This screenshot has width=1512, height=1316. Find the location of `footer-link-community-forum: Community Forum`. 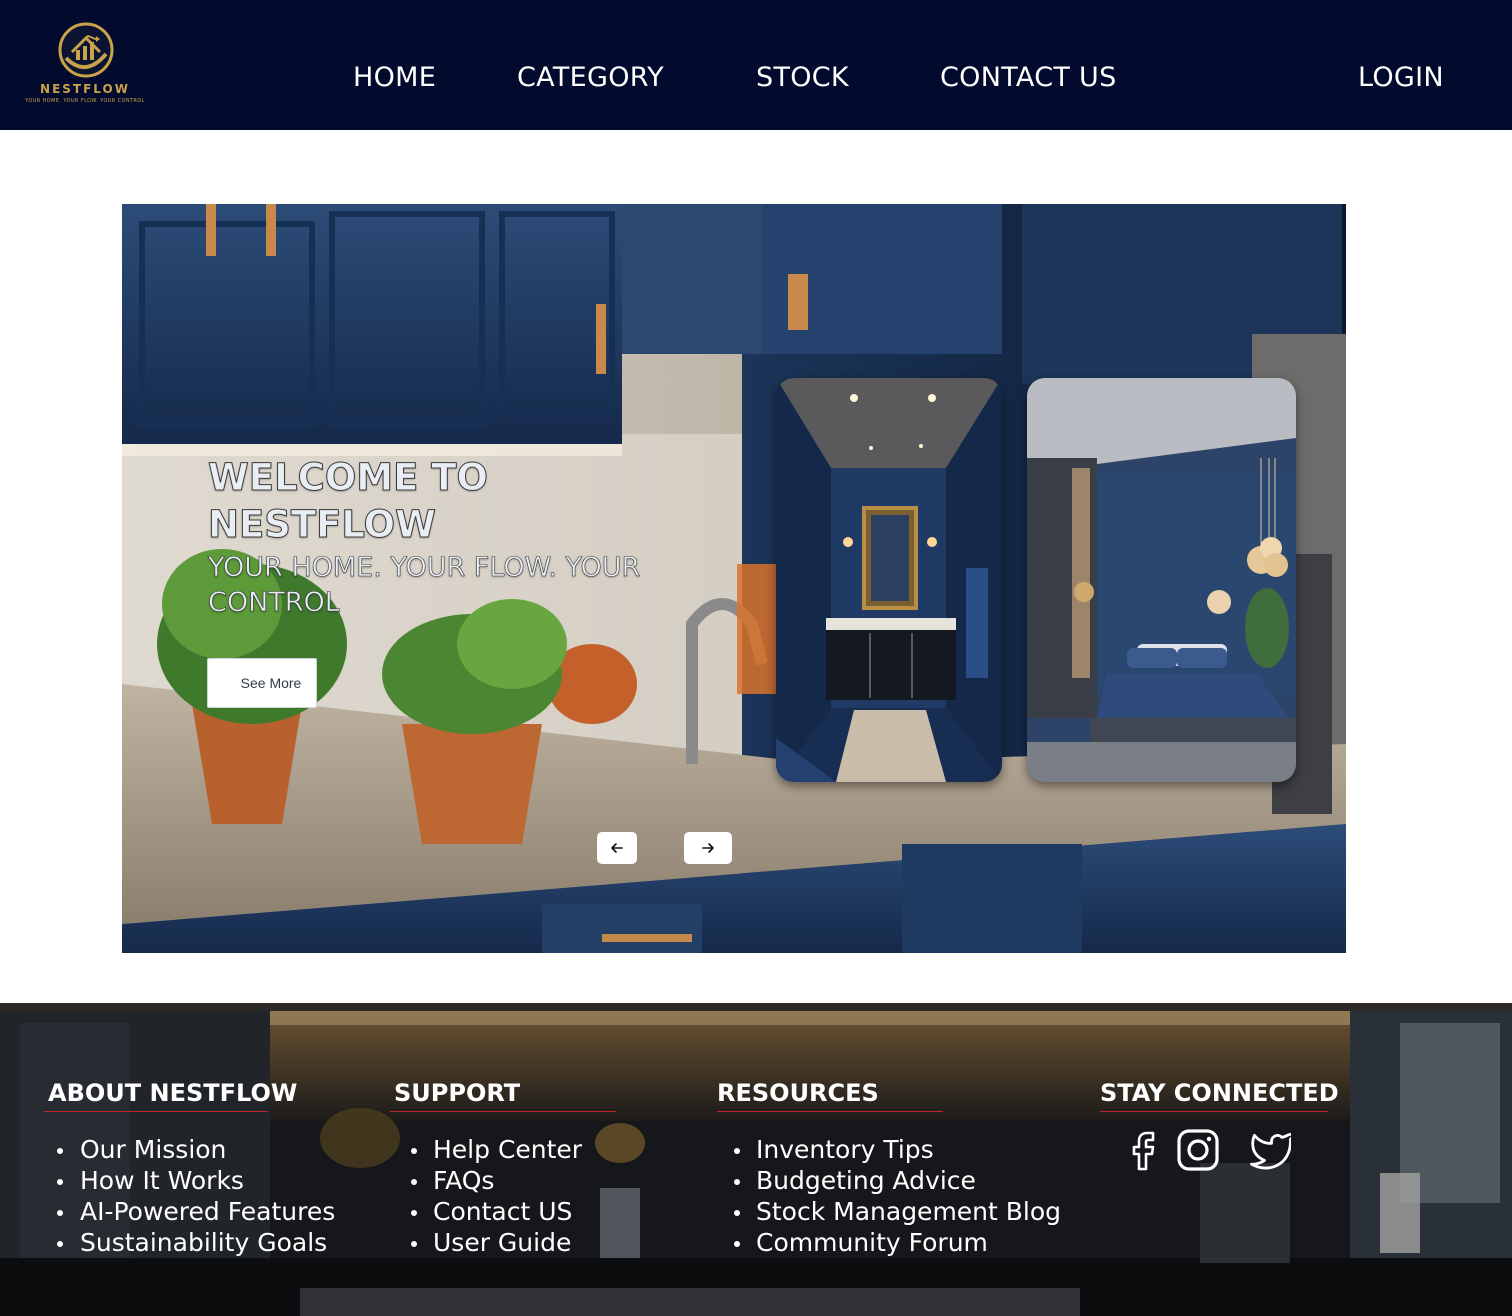

footer-link-community-forum: Community Forum is located at coordinates (889, 1242).